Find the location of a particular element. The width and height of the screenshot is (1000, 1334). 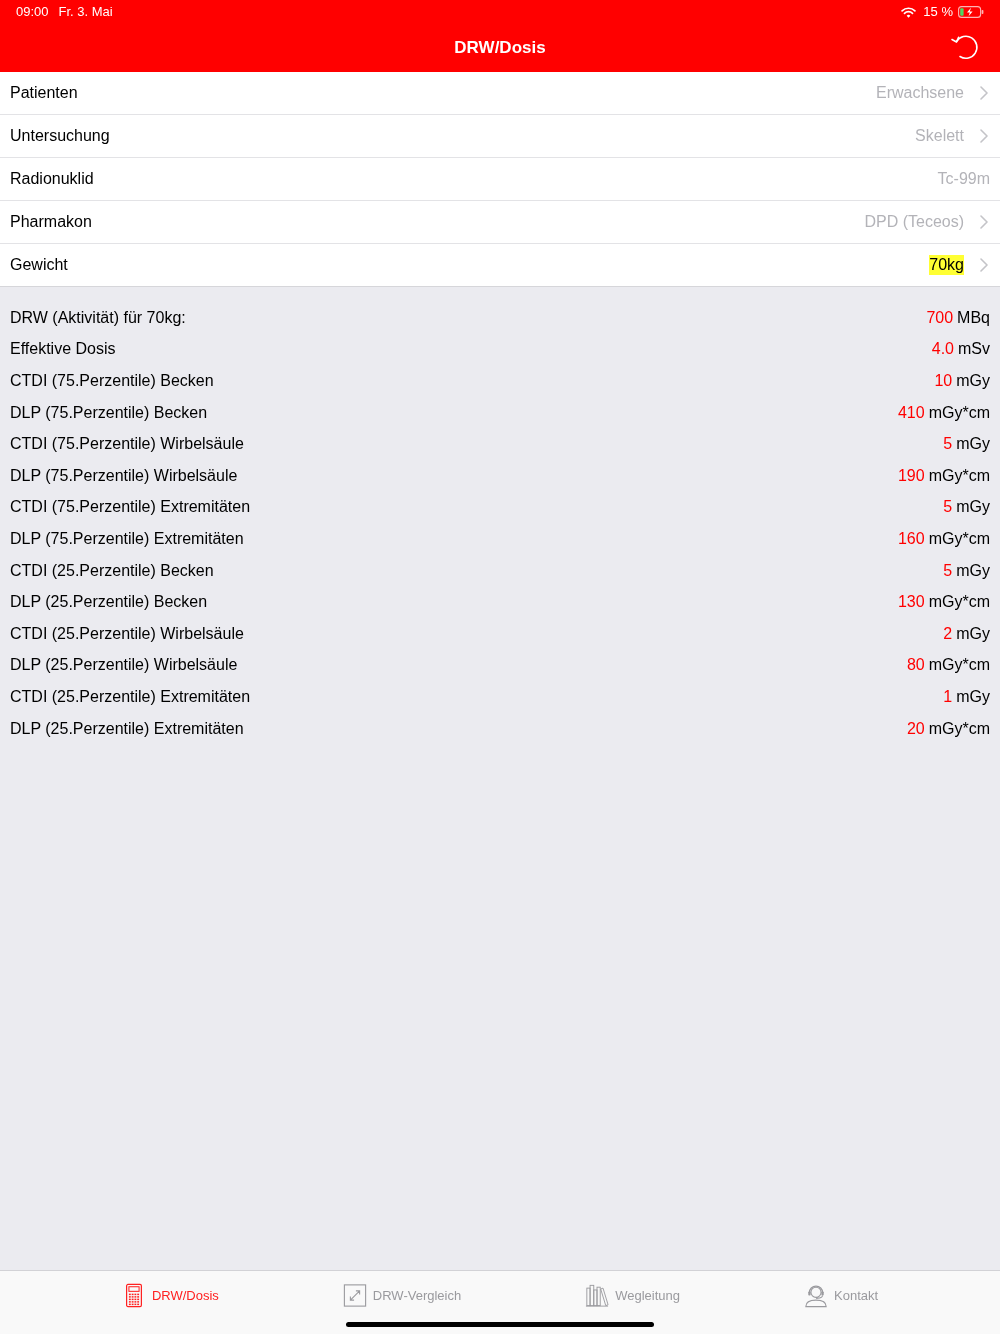

result-label: DRW (Aktivität) für 70kg: is located at coordinates (98, 317).